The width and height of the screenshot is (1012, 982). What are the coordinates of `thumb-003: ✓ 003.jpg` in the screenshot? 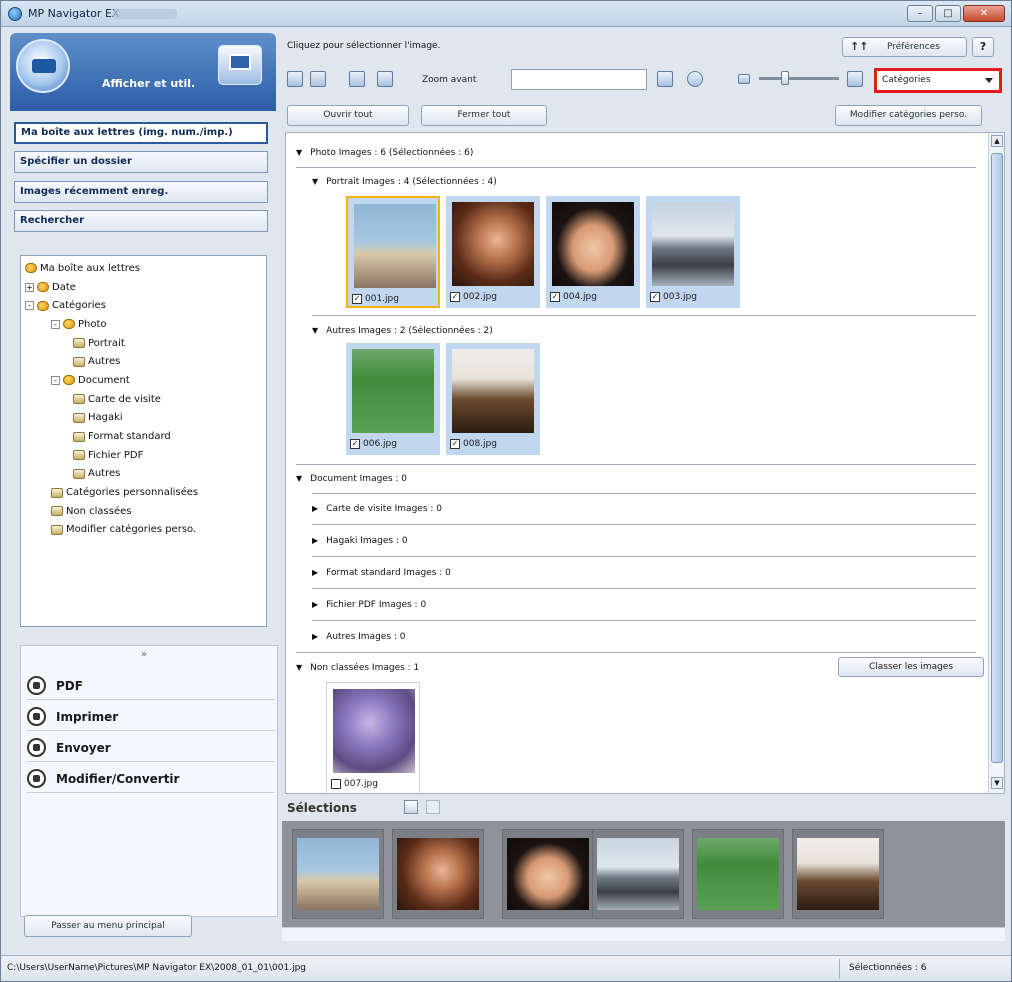 It's located at (693, 252).